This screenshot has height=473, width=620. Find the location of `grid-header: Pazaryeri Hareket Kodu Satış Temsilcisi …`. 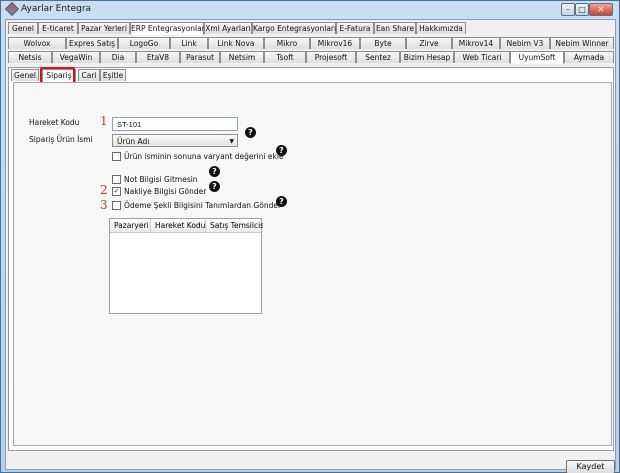

grid-header: Pazaryeri Hareket Kodu Satış Temsilcisi … is located at coordinates (186, 226).